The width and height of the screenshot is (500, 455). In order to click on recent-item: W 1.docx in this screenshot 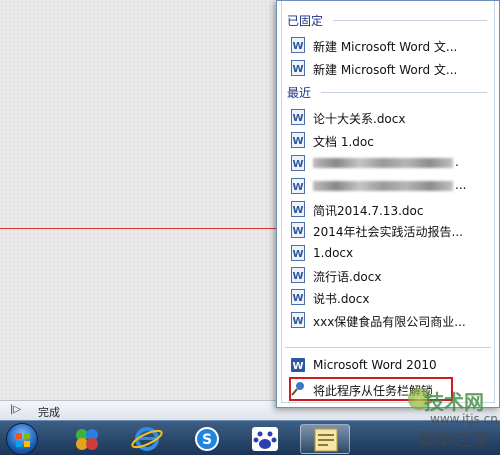, I will do `click(388, 253)`.